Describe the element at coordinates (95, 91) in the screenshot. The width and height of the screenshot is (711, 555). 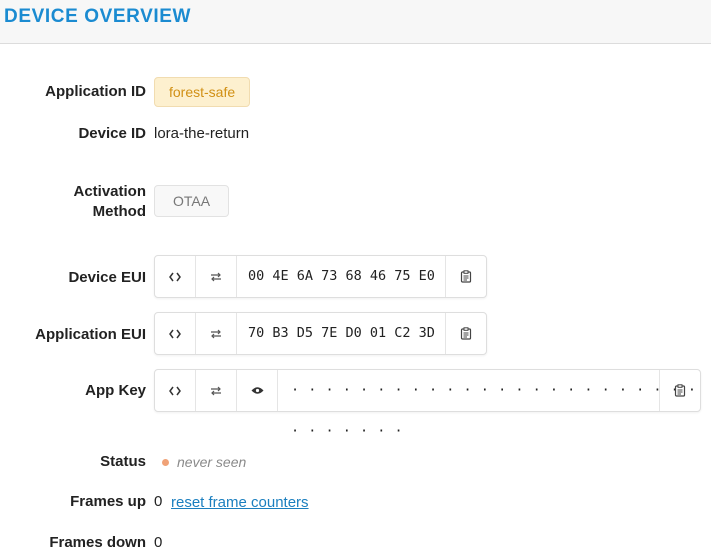
I see `application-id-label: Application ID` at that location.